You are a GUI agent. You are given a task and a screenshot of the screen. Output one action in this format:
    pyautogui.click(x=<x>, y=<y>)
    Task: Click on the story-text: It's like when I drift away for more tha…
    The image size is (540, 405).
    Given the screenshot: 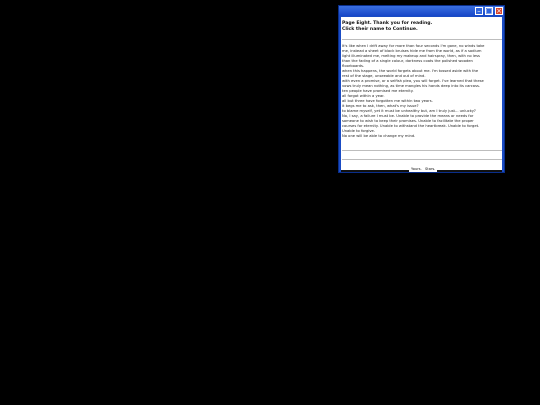 What is the action you would take?
    pyautogui.click(x=422, y=91)
    